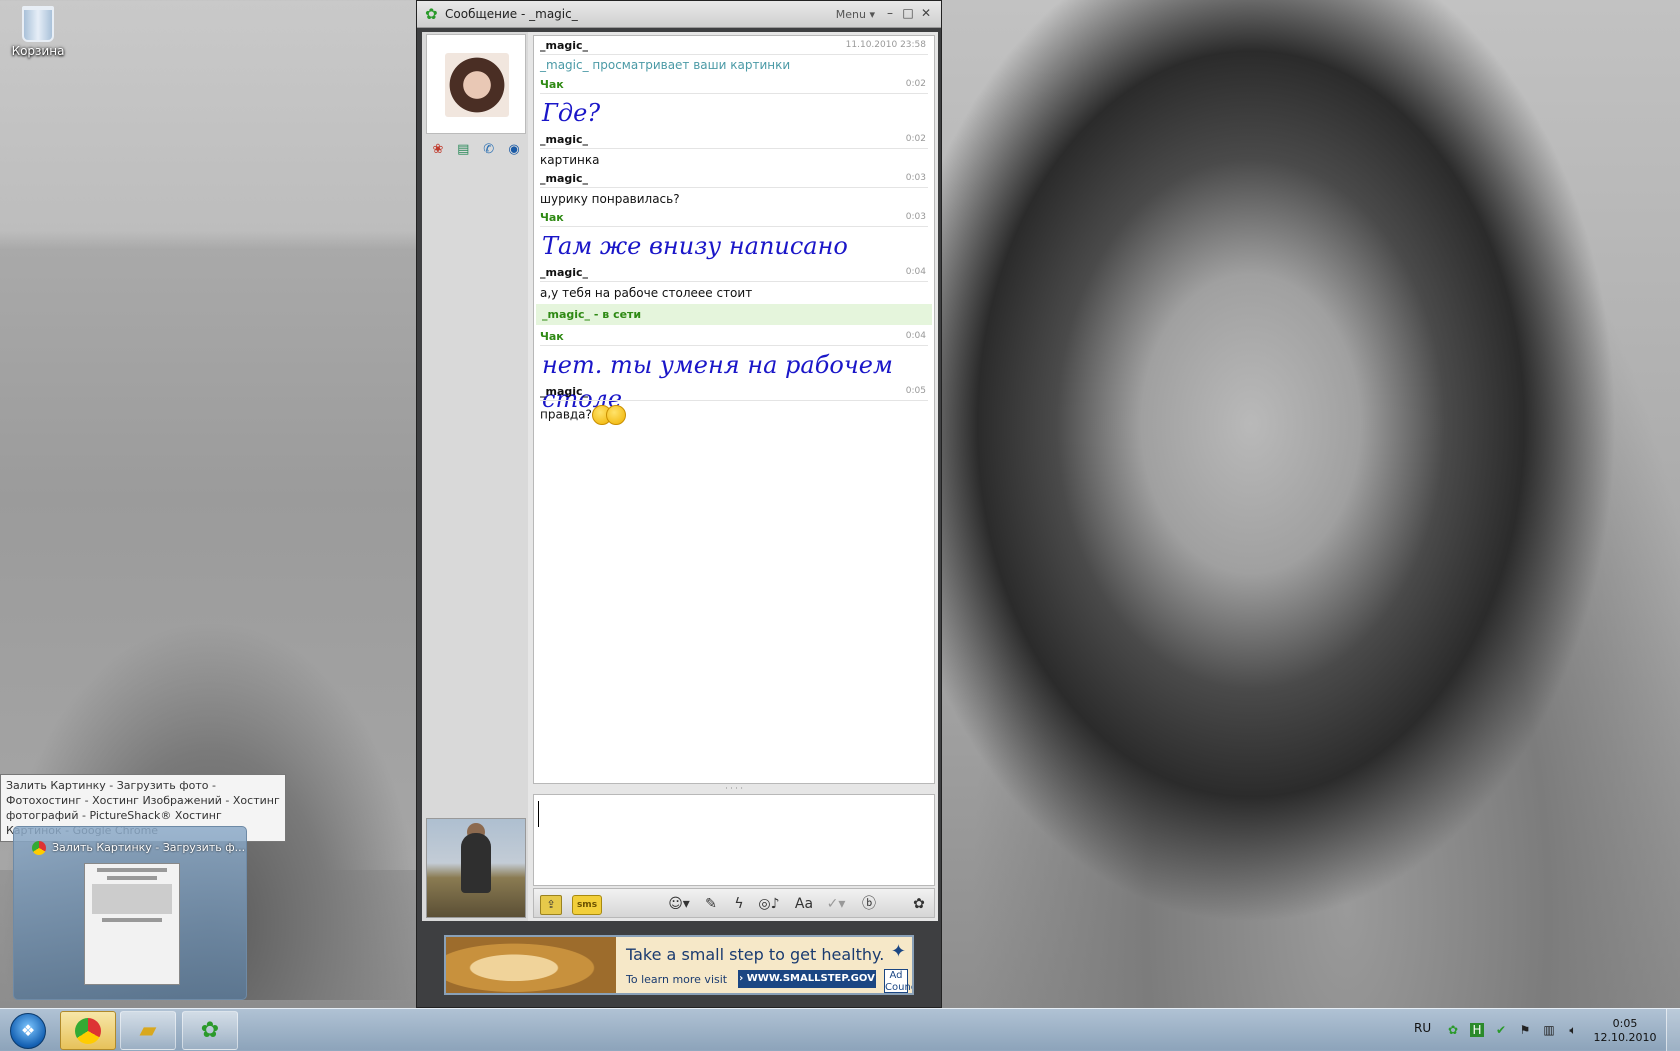 This screenshot has height=1051, width=1680. What do you see at coordinates (679, 904) in the screenshot?
I see `smiley-menu-icon: ☺▾` at bounding box center [679, 904].